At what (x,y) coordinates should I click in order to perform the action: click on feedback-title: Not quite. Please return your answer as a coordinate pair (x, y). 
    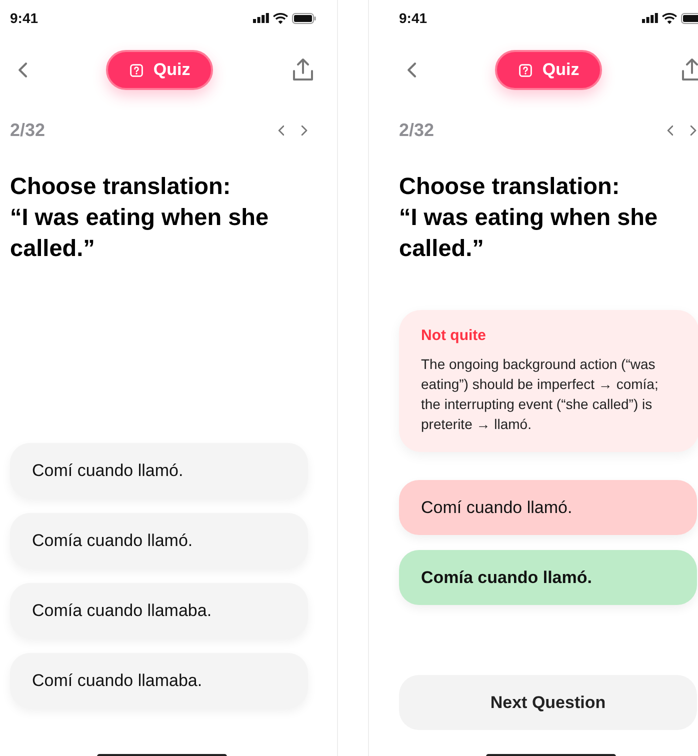
    Looking at the image, I should click on (454, 335).